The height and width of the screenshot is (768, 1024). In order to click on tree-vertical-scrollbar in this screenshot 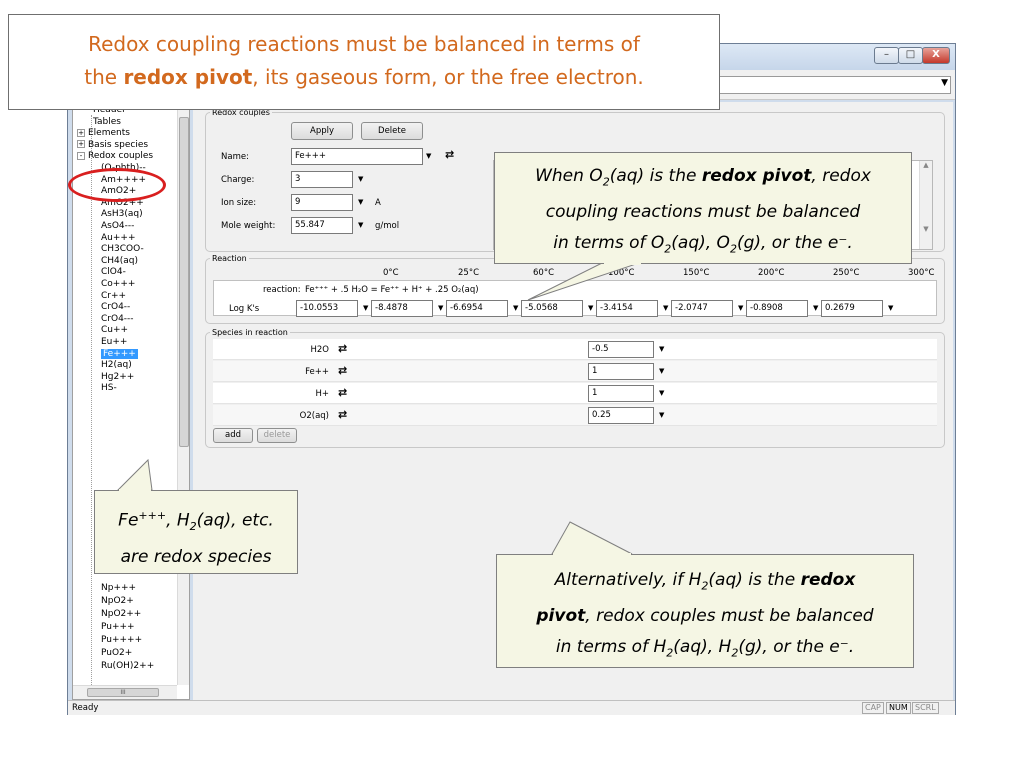, I will do `click(183, 394)`.